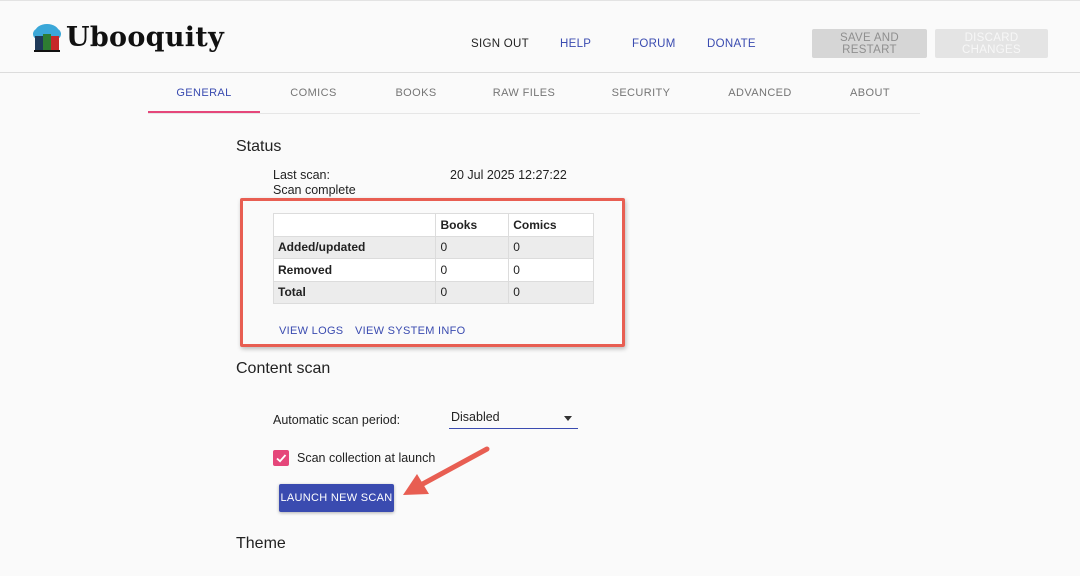  Describe the element at coordinates (508, 175) in the screenshot. I see `last-scan-value: 20 Jul 2025 12:27:22` at that location.